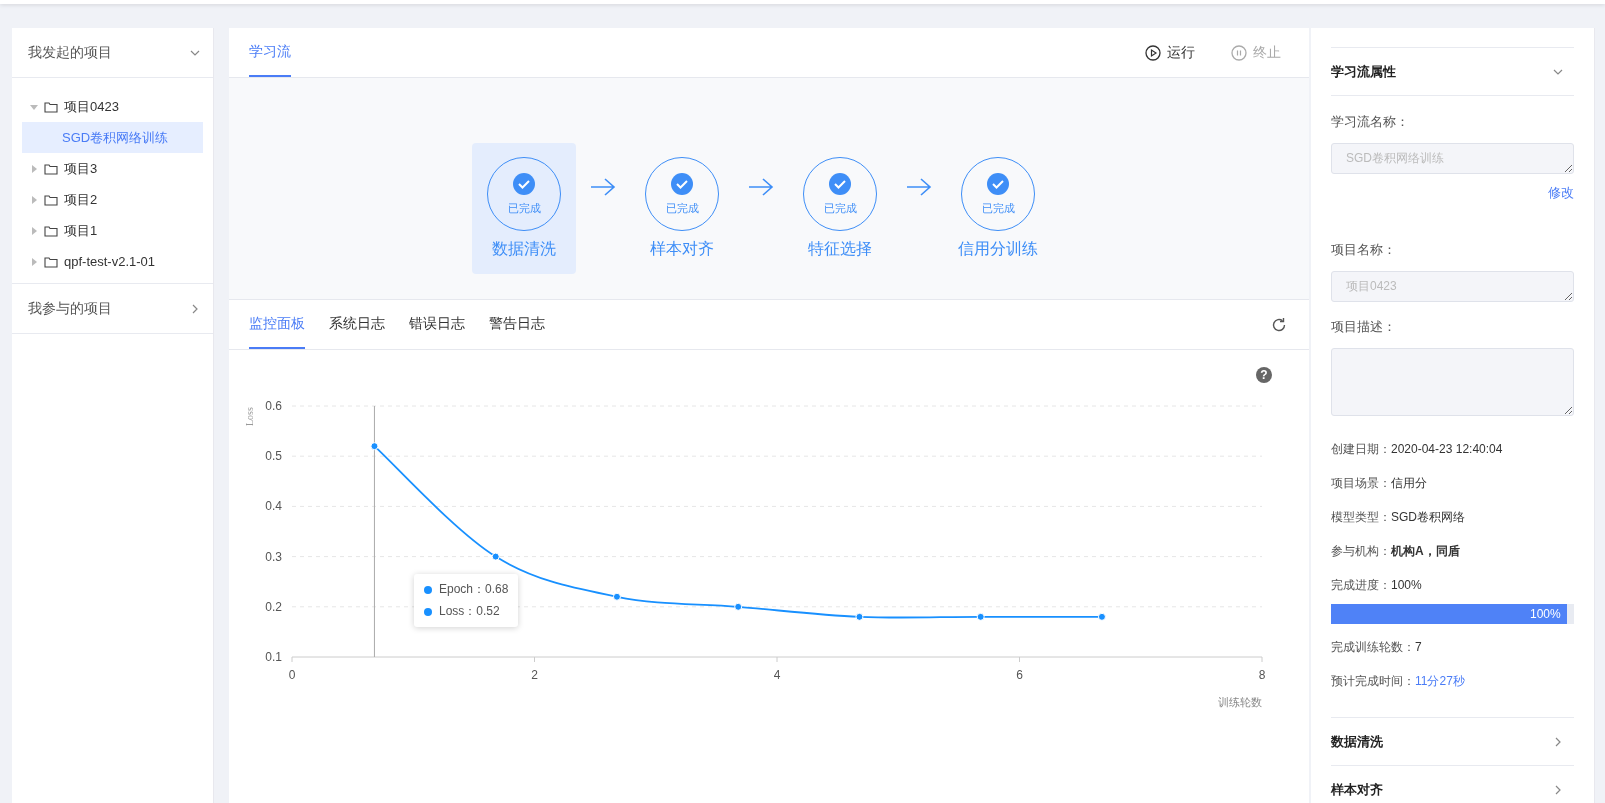 The image size is (1605, 803). Describe the element at coordinates (1279, 324) in the screenshot. I see `refresh-icon` at that location.